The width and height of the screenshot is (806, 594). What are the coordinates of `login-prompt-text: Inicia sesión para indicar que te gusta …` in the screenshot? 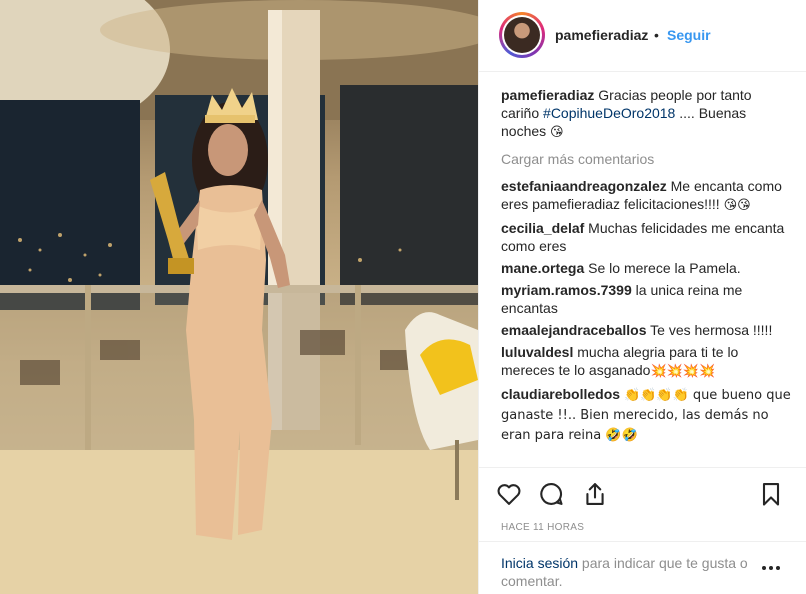 It's located at (629, 572).